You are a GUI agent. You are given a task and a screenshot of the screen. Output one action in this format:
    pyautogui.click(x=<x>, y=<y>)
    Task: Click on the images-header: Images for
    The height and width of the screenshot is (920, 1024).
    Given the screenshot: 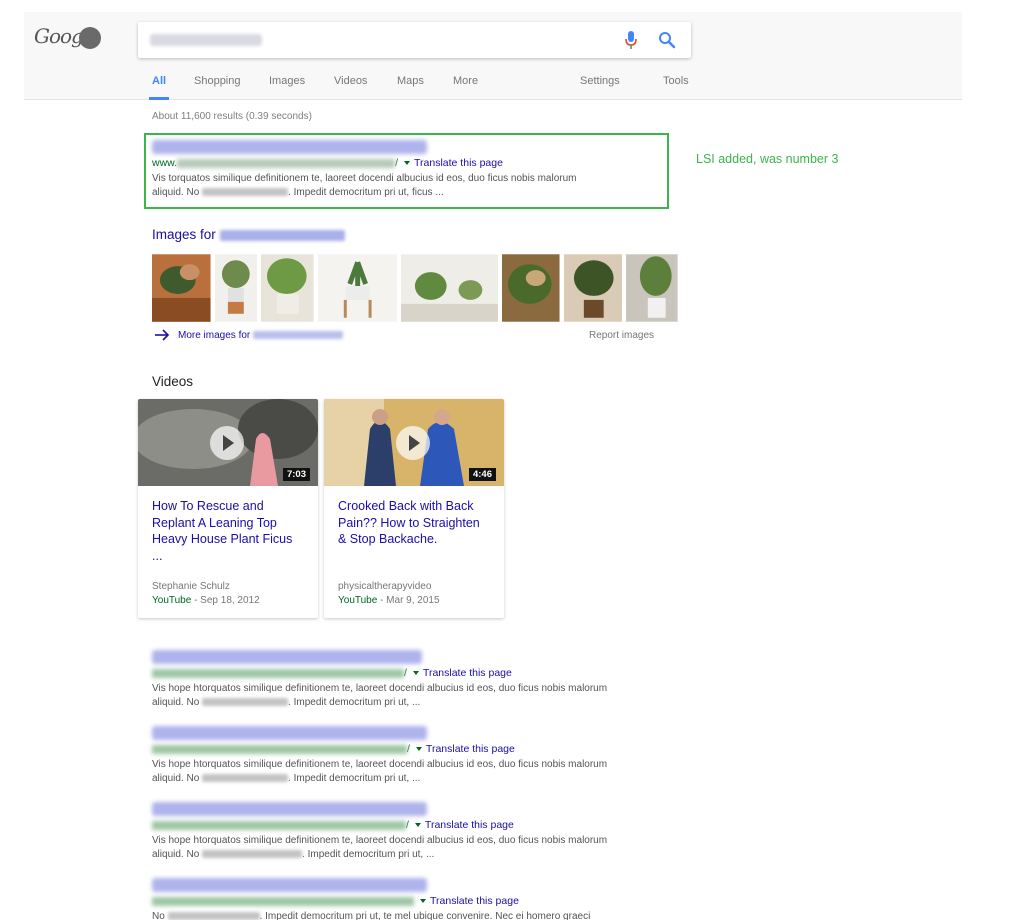 What is the action you would take?
    pyautogui.click(x=248, y=234)
    